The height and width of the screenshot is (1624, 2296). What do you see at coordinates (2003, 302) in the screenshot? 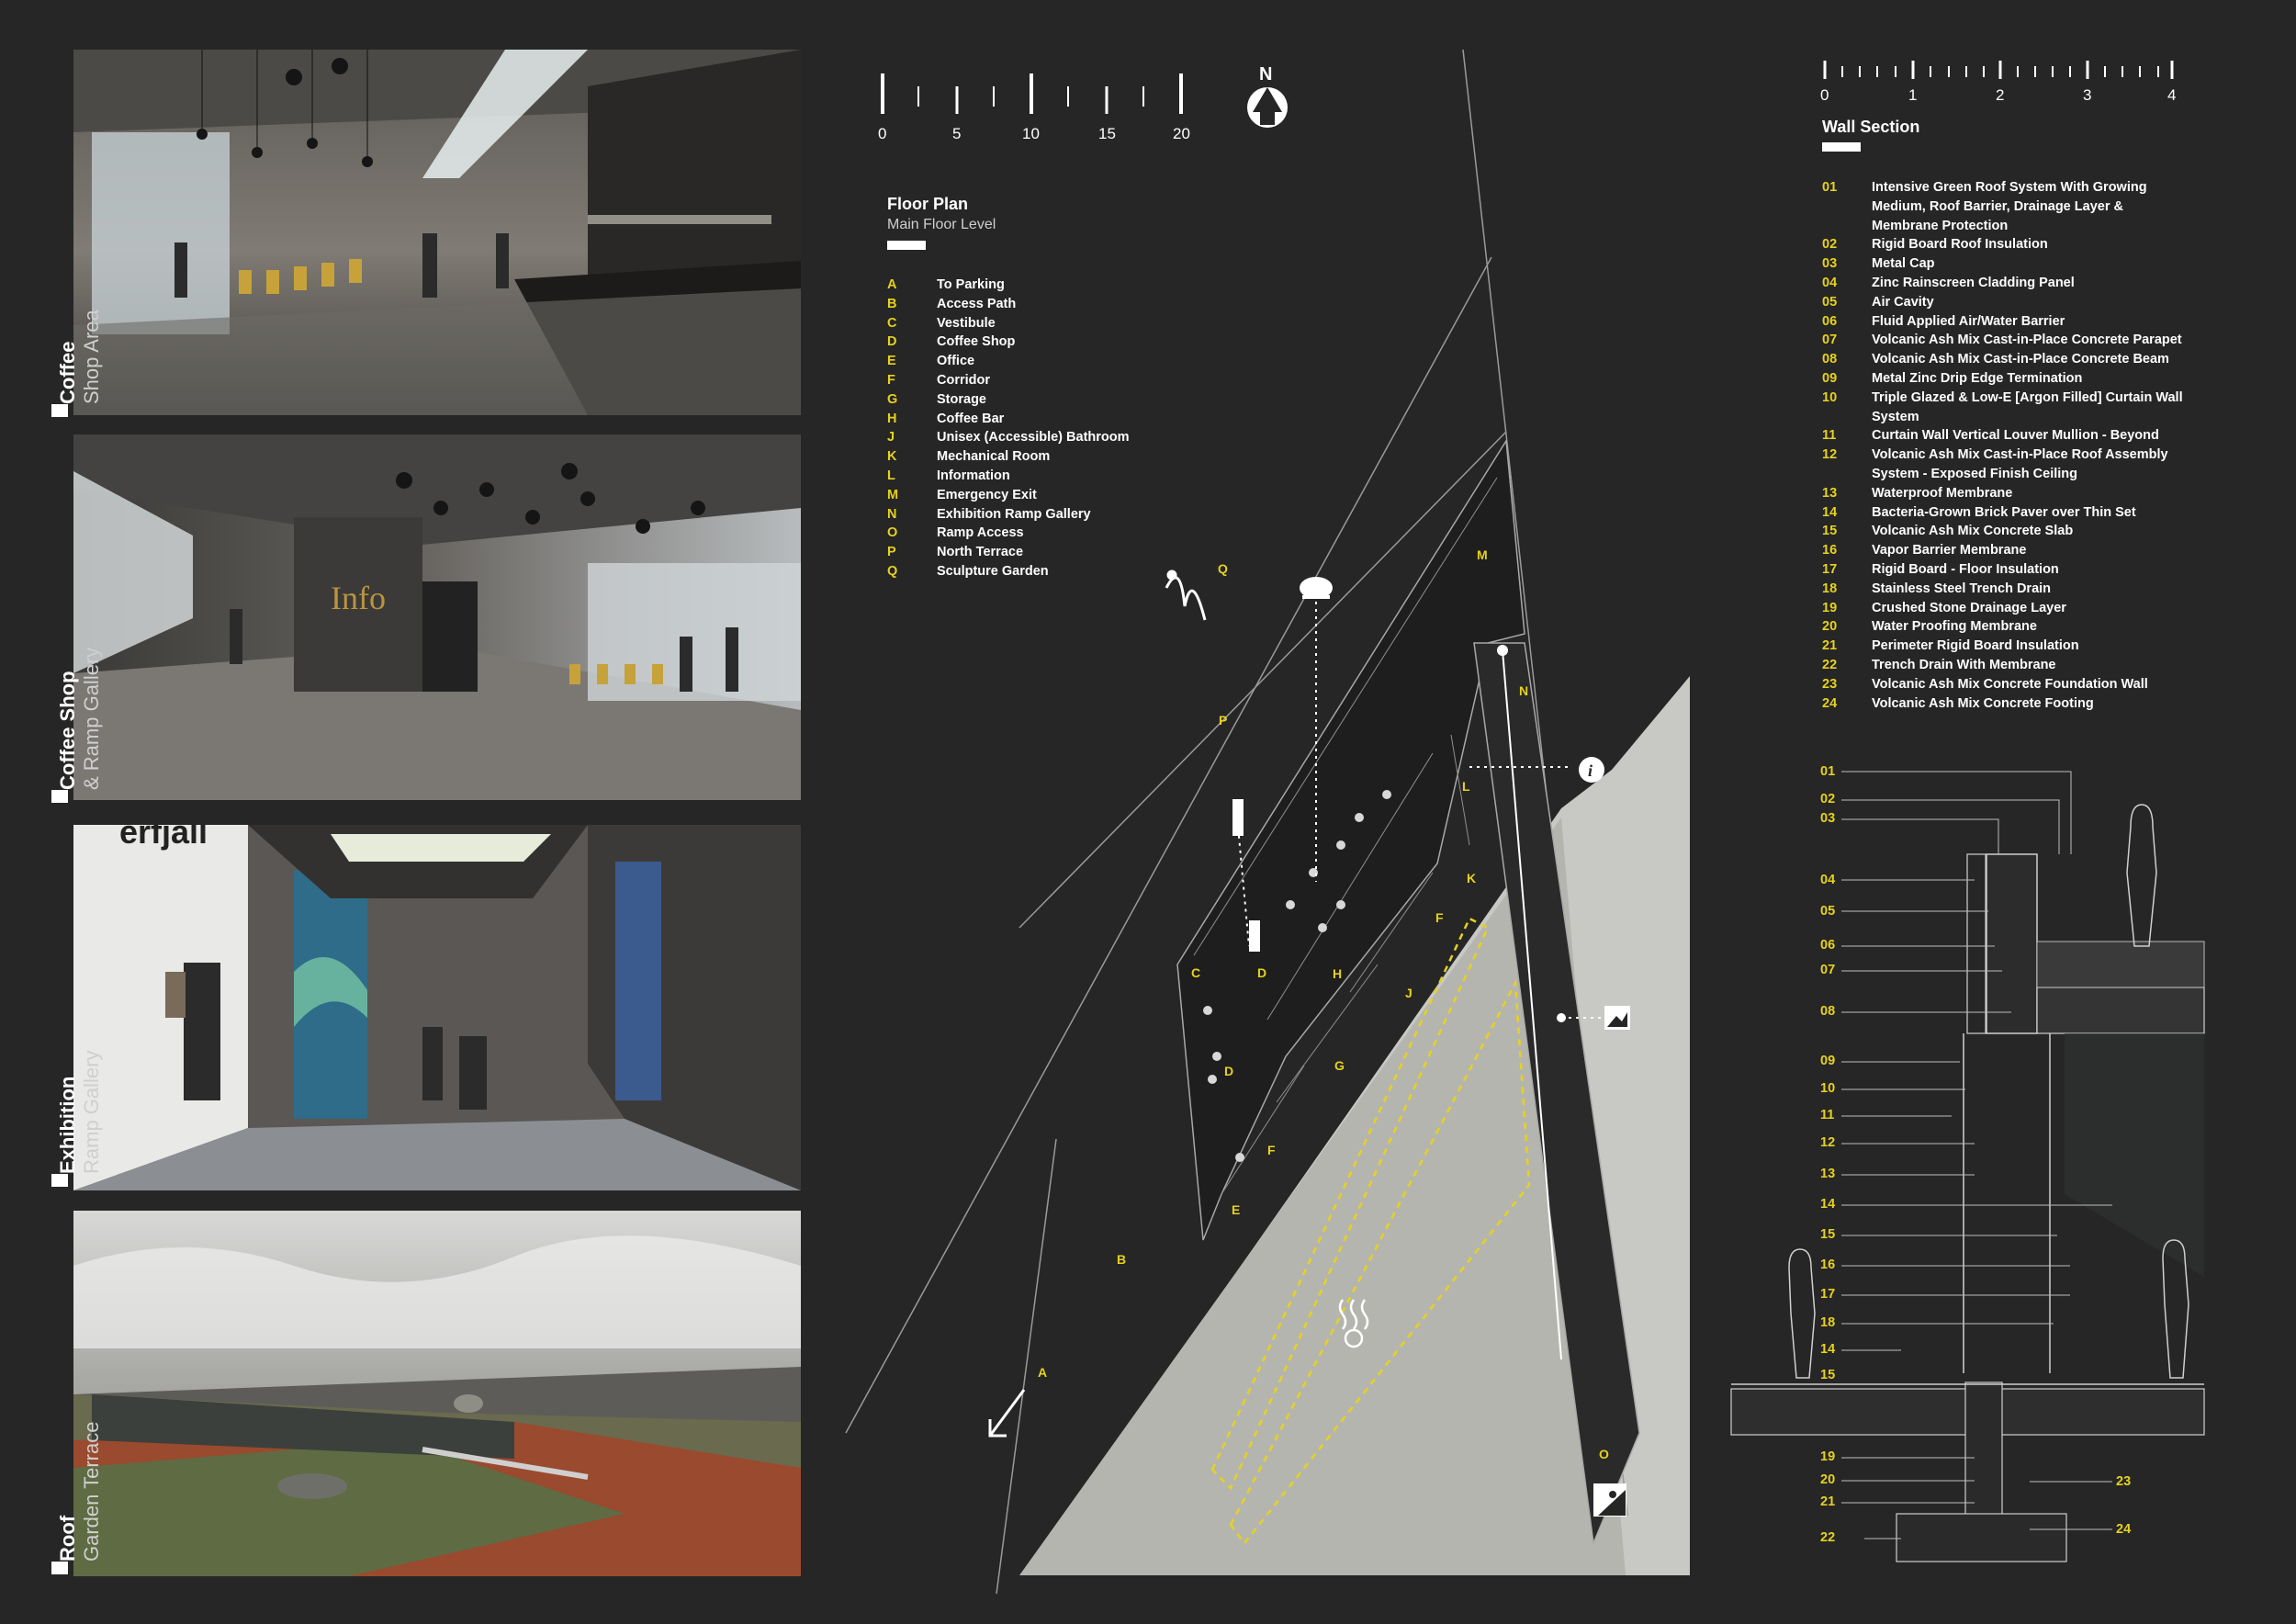
I see `legend-row: 05 Air Cavity` at bounding box center [2003, 302].